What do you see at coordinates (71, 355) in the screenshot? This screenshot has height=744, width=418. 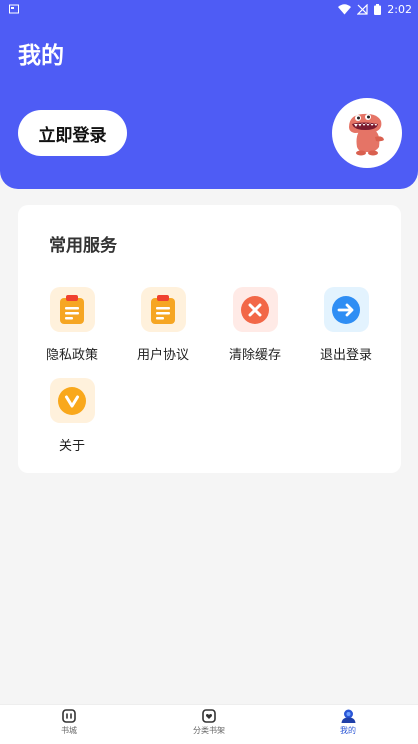 I see `service-label: 隐私政策` at bounding box center [71, 355].